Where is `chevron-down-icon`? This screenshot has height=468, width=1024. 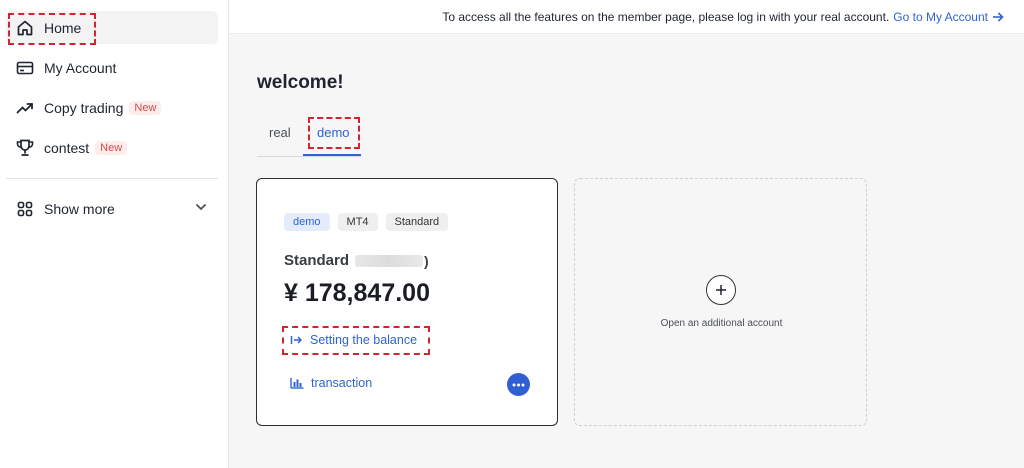
chevron-down-icon is located at coordinates (201, 209).